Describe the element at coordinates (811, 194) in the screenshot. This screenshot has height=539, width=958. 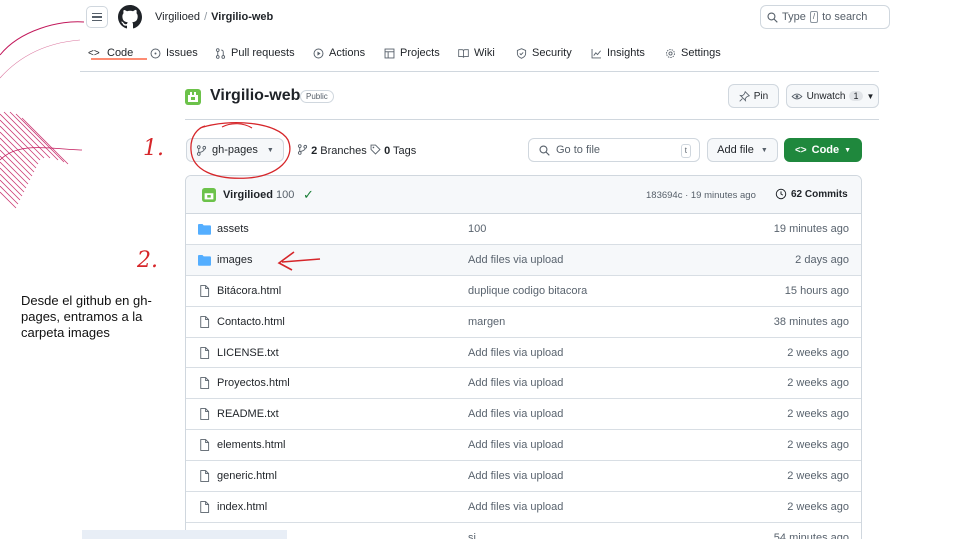
I see `commits-link: 62 Commits` at that location.